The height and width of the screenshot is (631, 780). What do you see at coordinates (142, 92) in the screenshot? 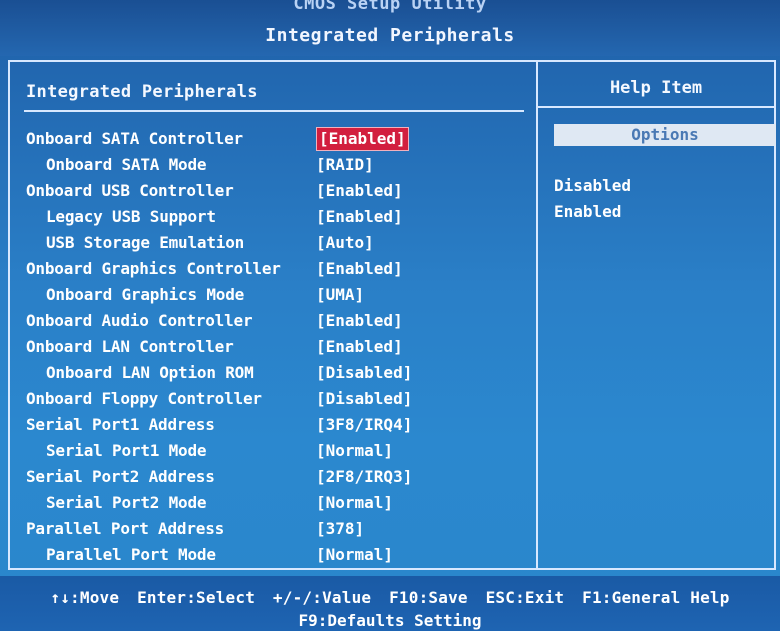
I see `settings-pane-title: Integrated Peripherals` at bounding box center [142, 92].